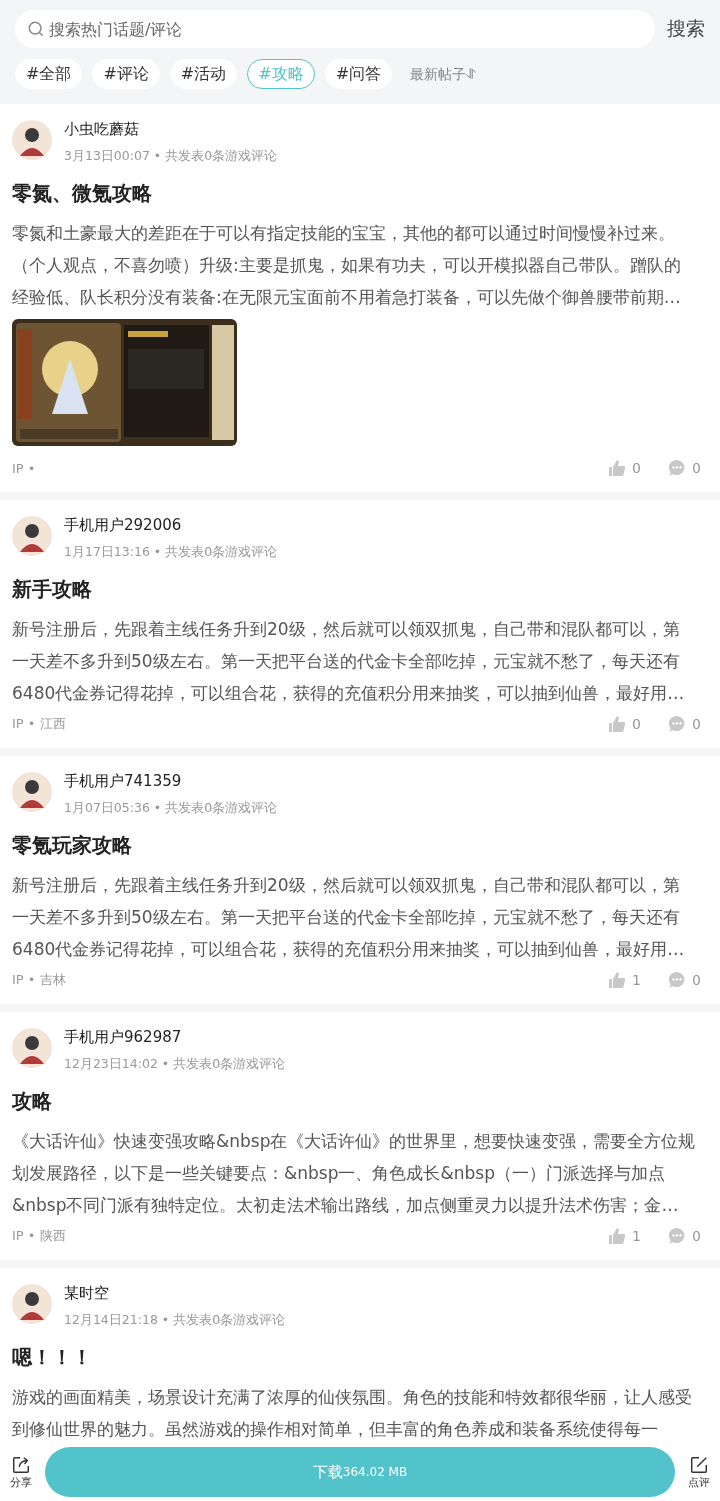 The width and height of the screenshot is (720, 1501). Describe the element at coordinates (175, 1320) in the screenshot. I see `post-meta: 12月14日21:18 • 共发表0条游戏评论` at that location.